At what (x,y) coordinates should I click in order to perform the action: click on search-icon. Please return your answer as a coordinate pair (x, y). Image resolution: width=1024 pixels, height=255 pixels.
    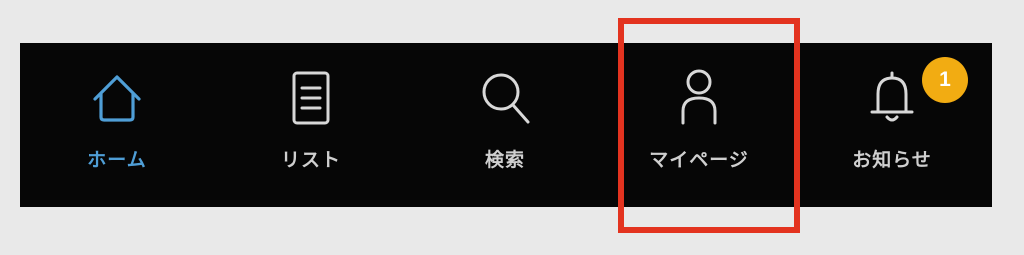
    Looking at the image, I should click on (505, 98).